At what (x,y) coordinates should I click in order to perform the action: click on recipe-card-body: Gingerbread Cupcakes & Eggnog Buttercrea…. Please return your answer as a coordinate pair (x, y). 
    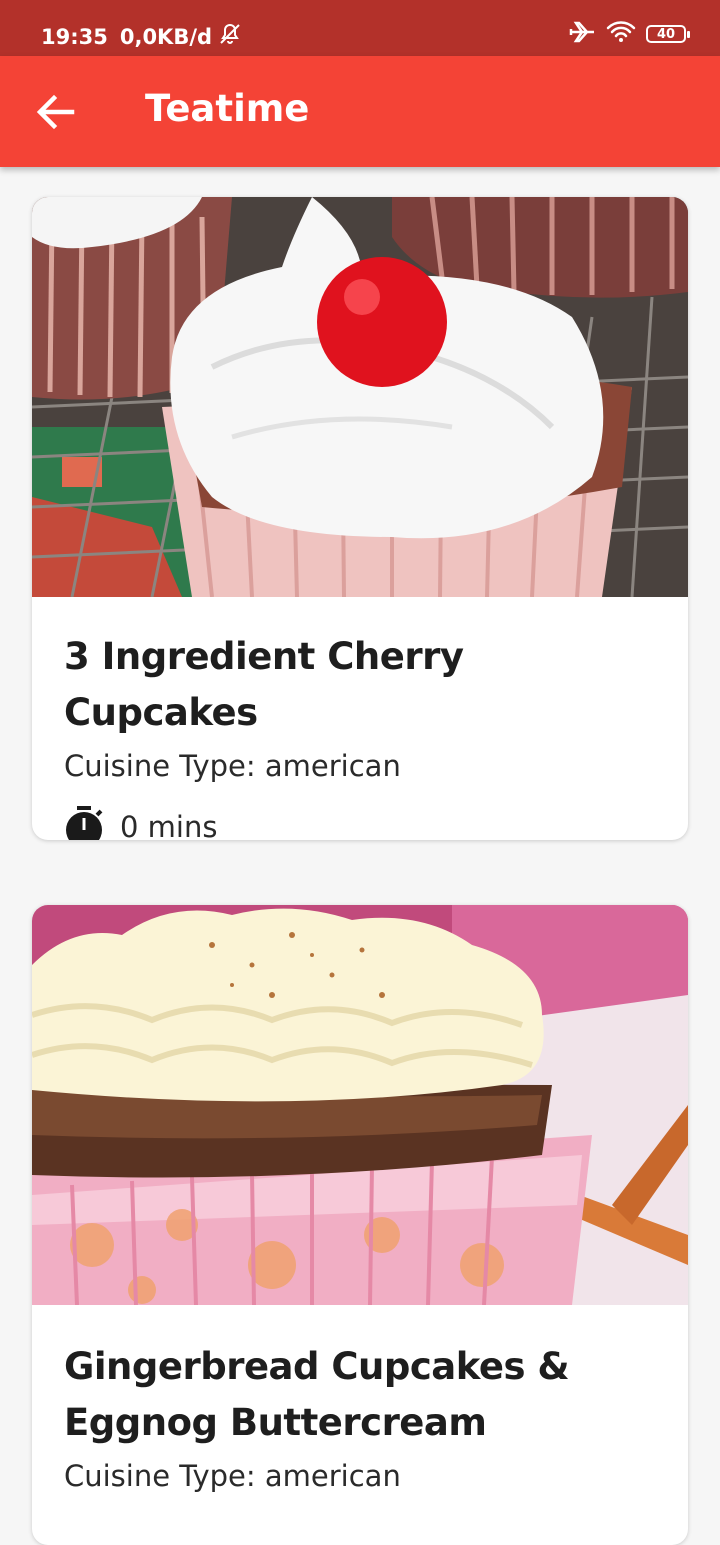
    Looking at the image, I should click on (360, 1416).